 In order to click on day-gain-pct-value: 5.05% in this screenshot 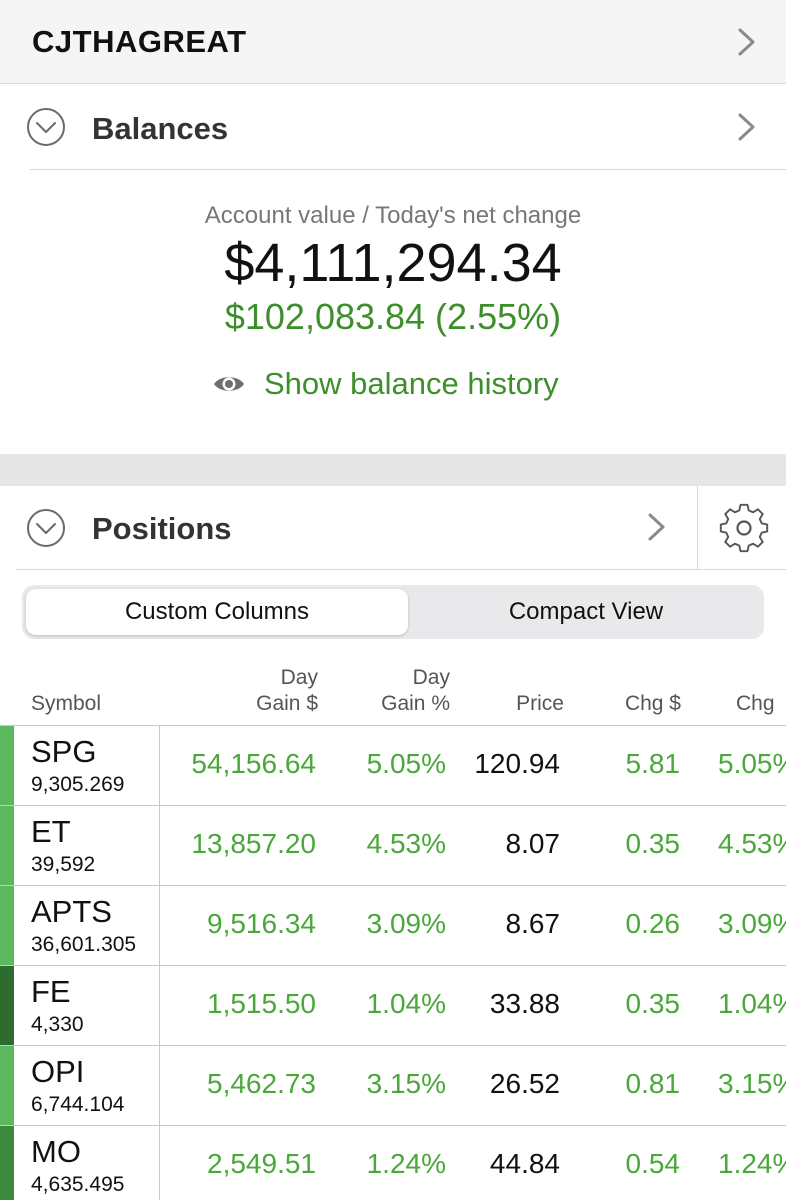, I will do `click(406, 763)`.